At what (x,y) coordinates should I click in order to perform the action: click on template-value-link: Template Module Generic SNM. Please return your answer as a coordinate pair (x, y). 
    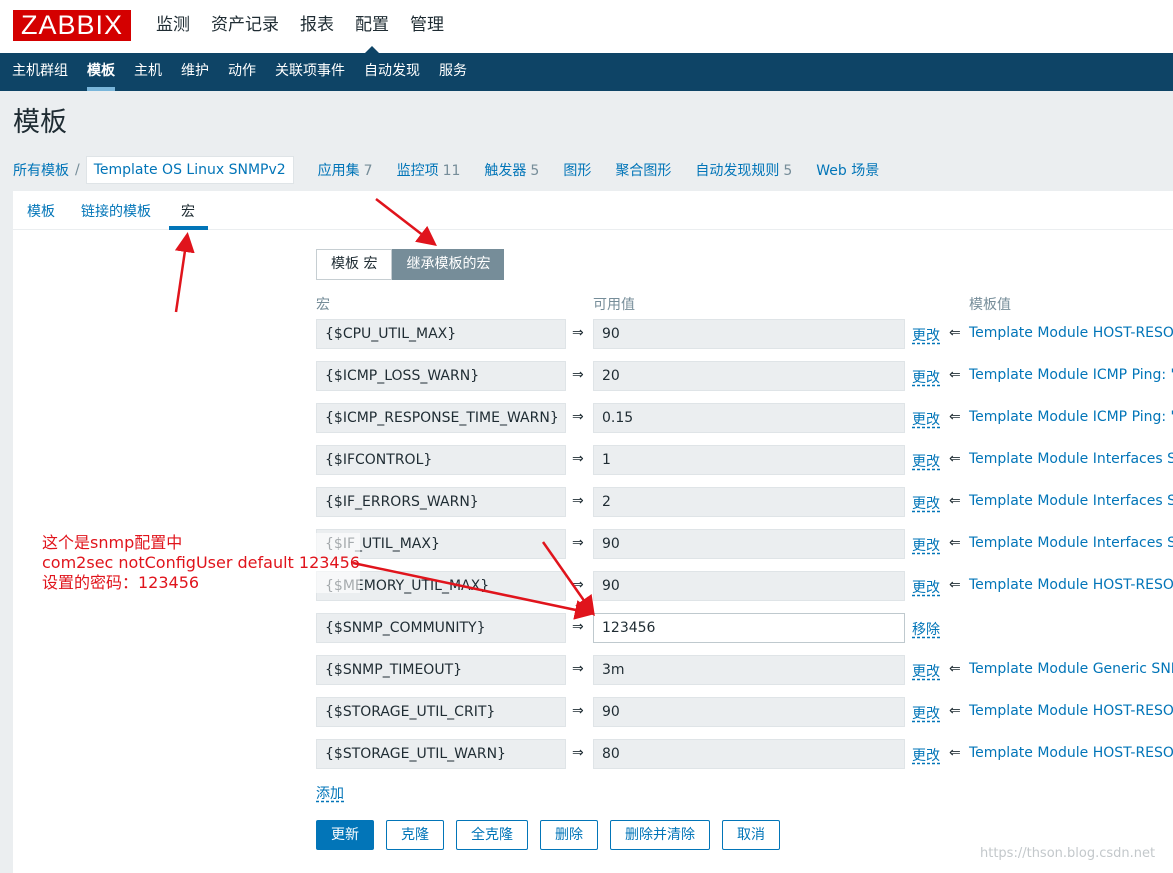
    Looking at the image, I should click on (1071, 669).